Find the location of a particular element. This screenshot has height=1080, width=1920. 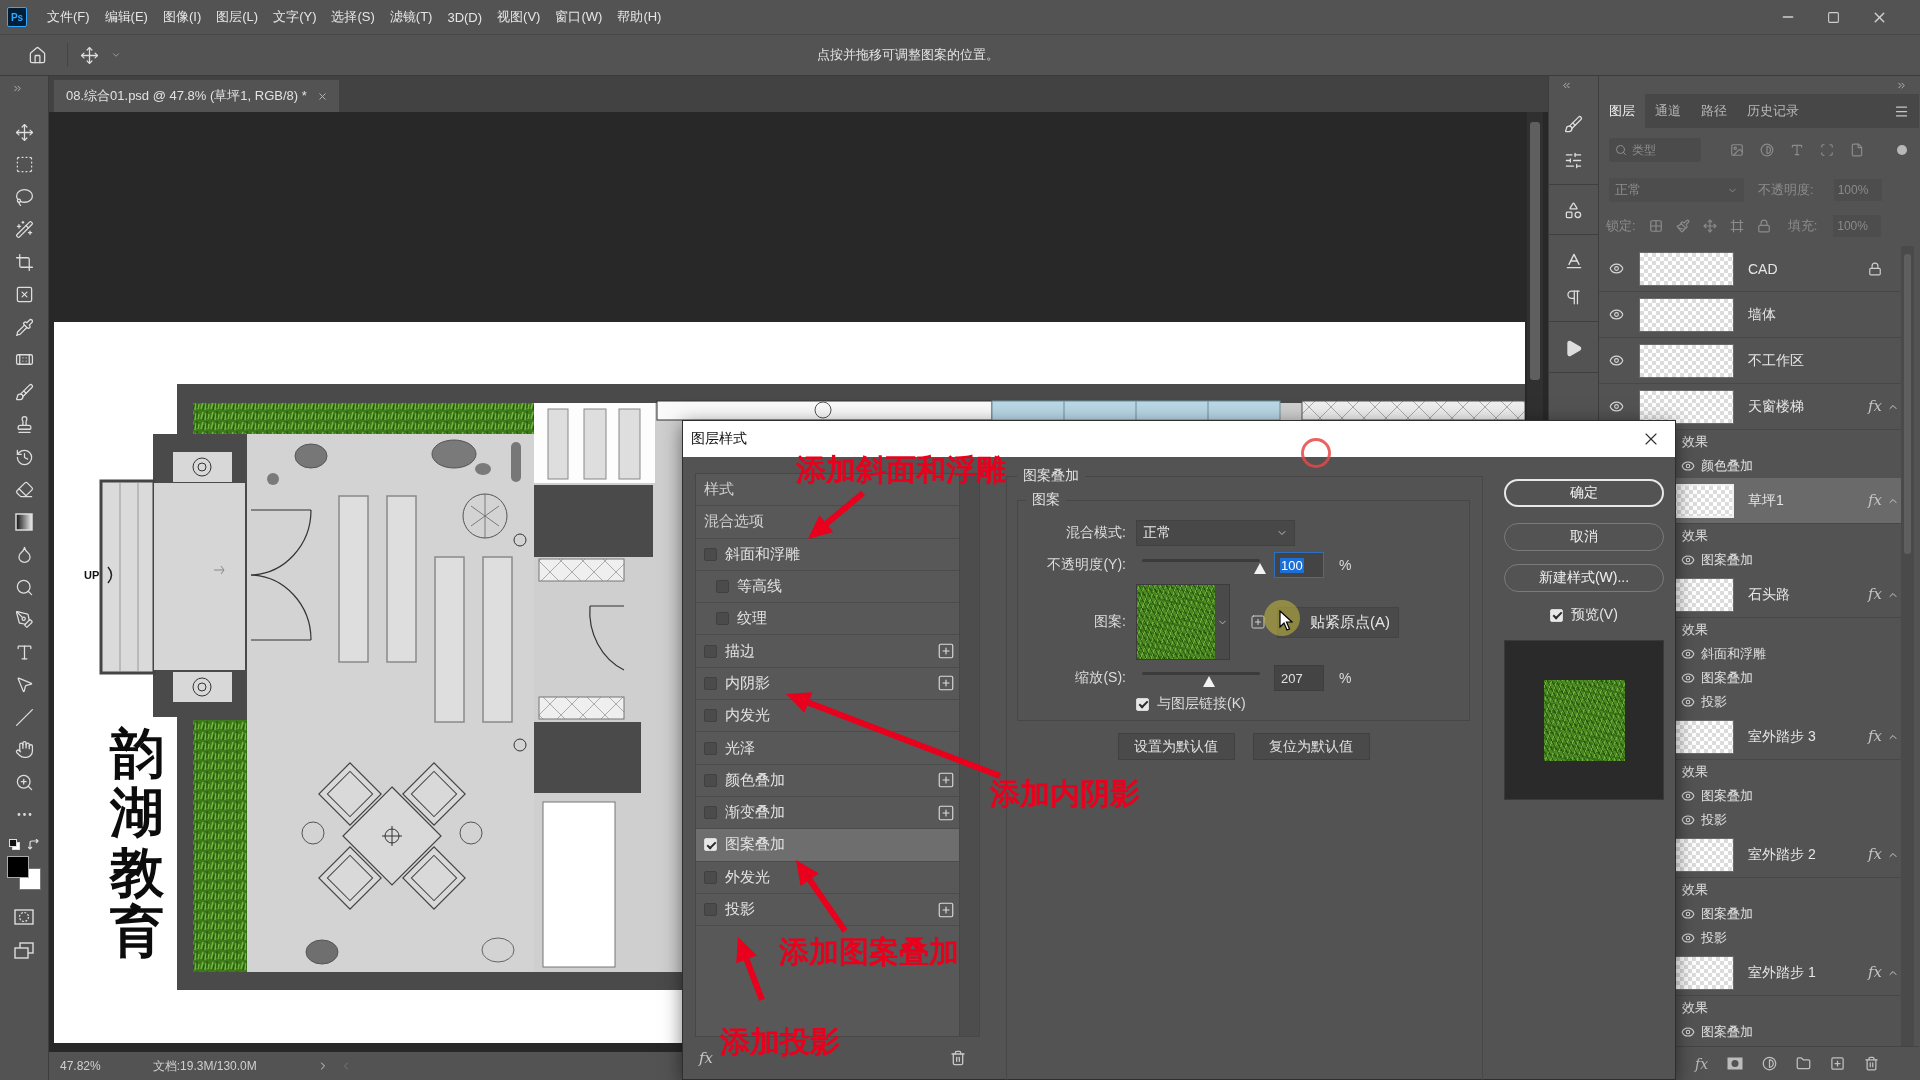

menu-item: 文件(F) is located at coordinates (68, 17).